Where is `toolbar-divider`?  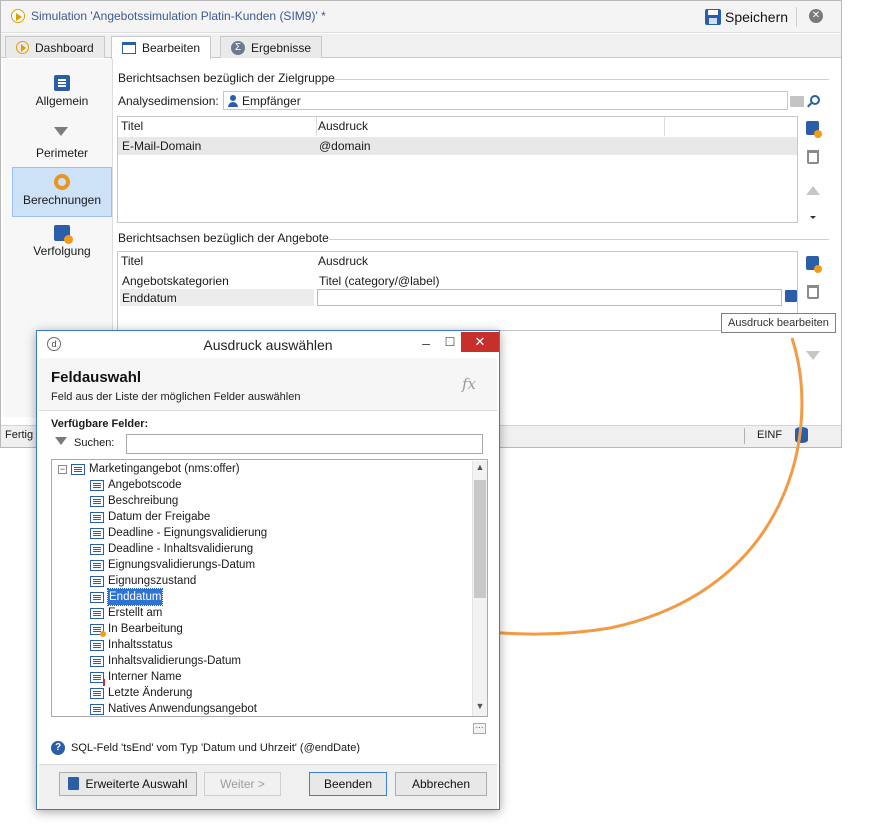
toolbar-divider is located at coordinates (796, 17).